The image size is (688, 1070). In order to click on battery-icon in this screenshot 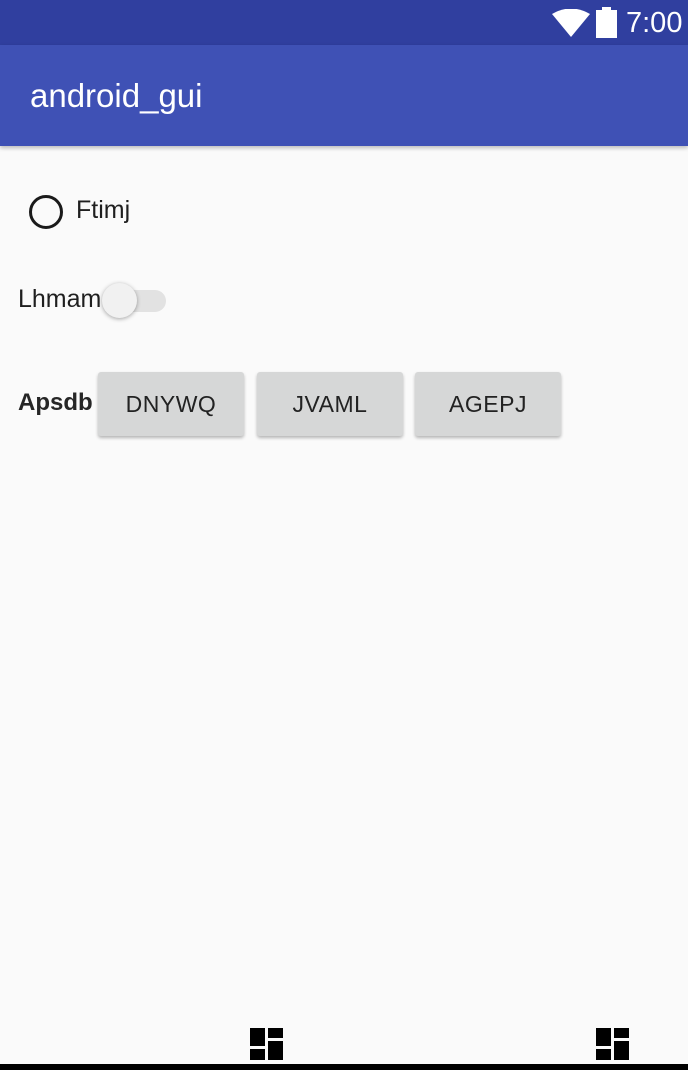, I will do `click(606, 22)`.